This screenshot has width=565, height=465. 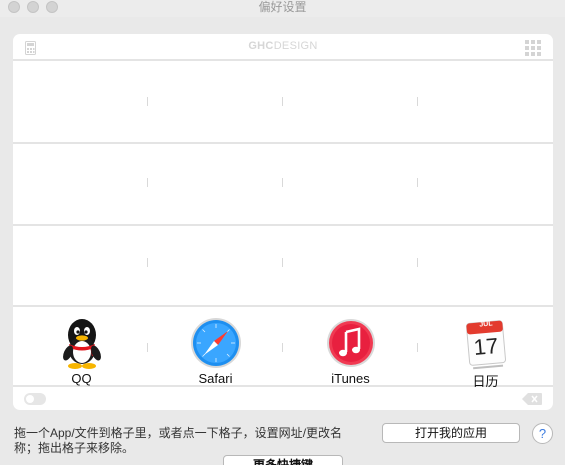 What do you see at coordinates (215, 378) in the screenshot?
I see `app-label: Safari` at bounding box center [215, 378].